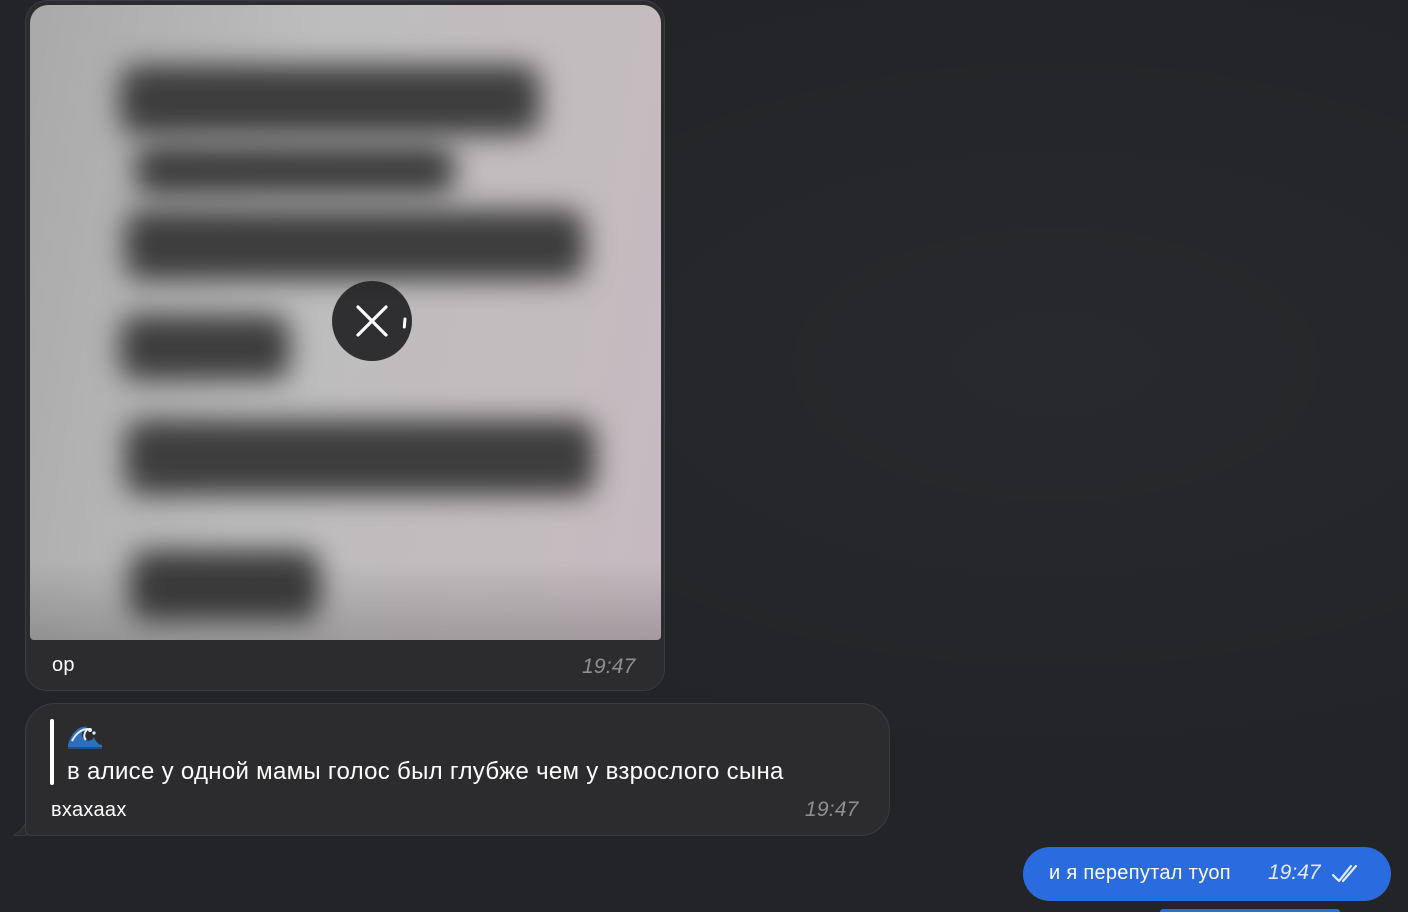 This screenshot has width=1408, height=912. What do you see at coordinates (1344, 873) in the screenshot?
I see `double-check-icon` at bounding box center [1344, 873].